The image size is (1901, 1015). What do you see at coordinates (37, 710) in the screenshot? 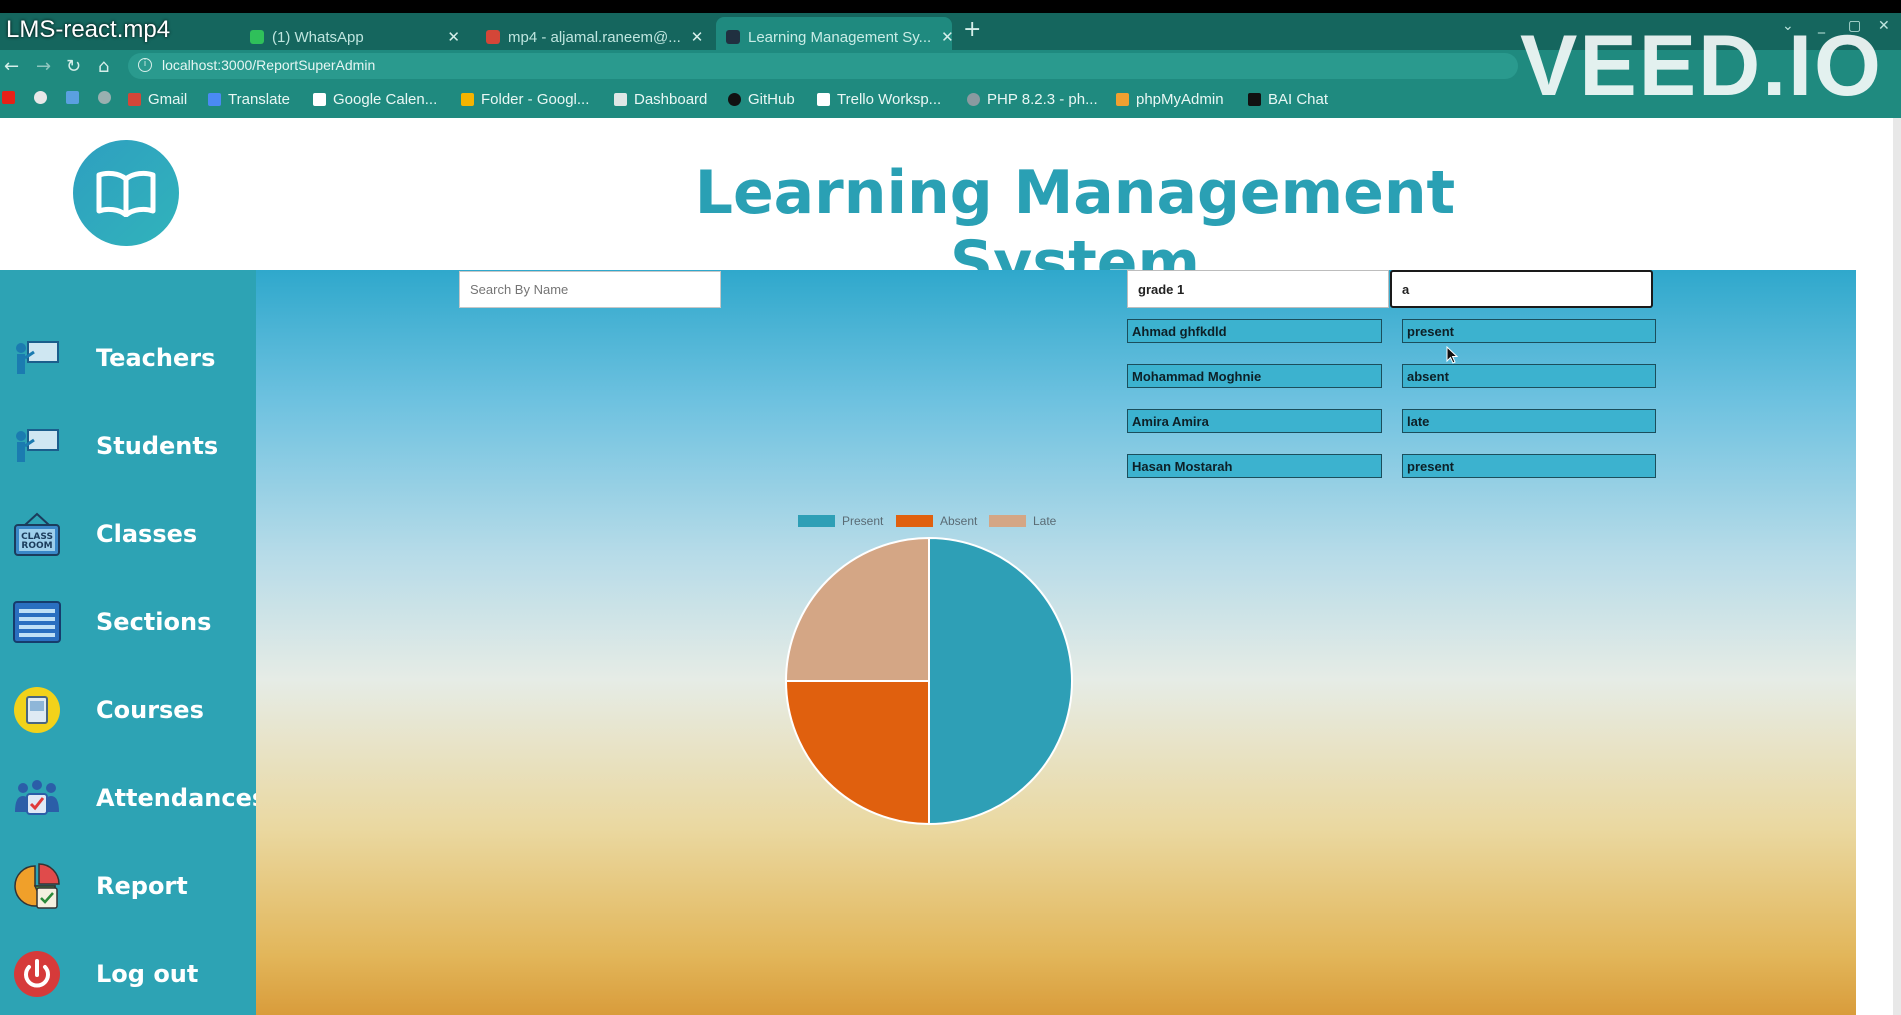
I see `course-book-icon` at bounding box center [37, 710].